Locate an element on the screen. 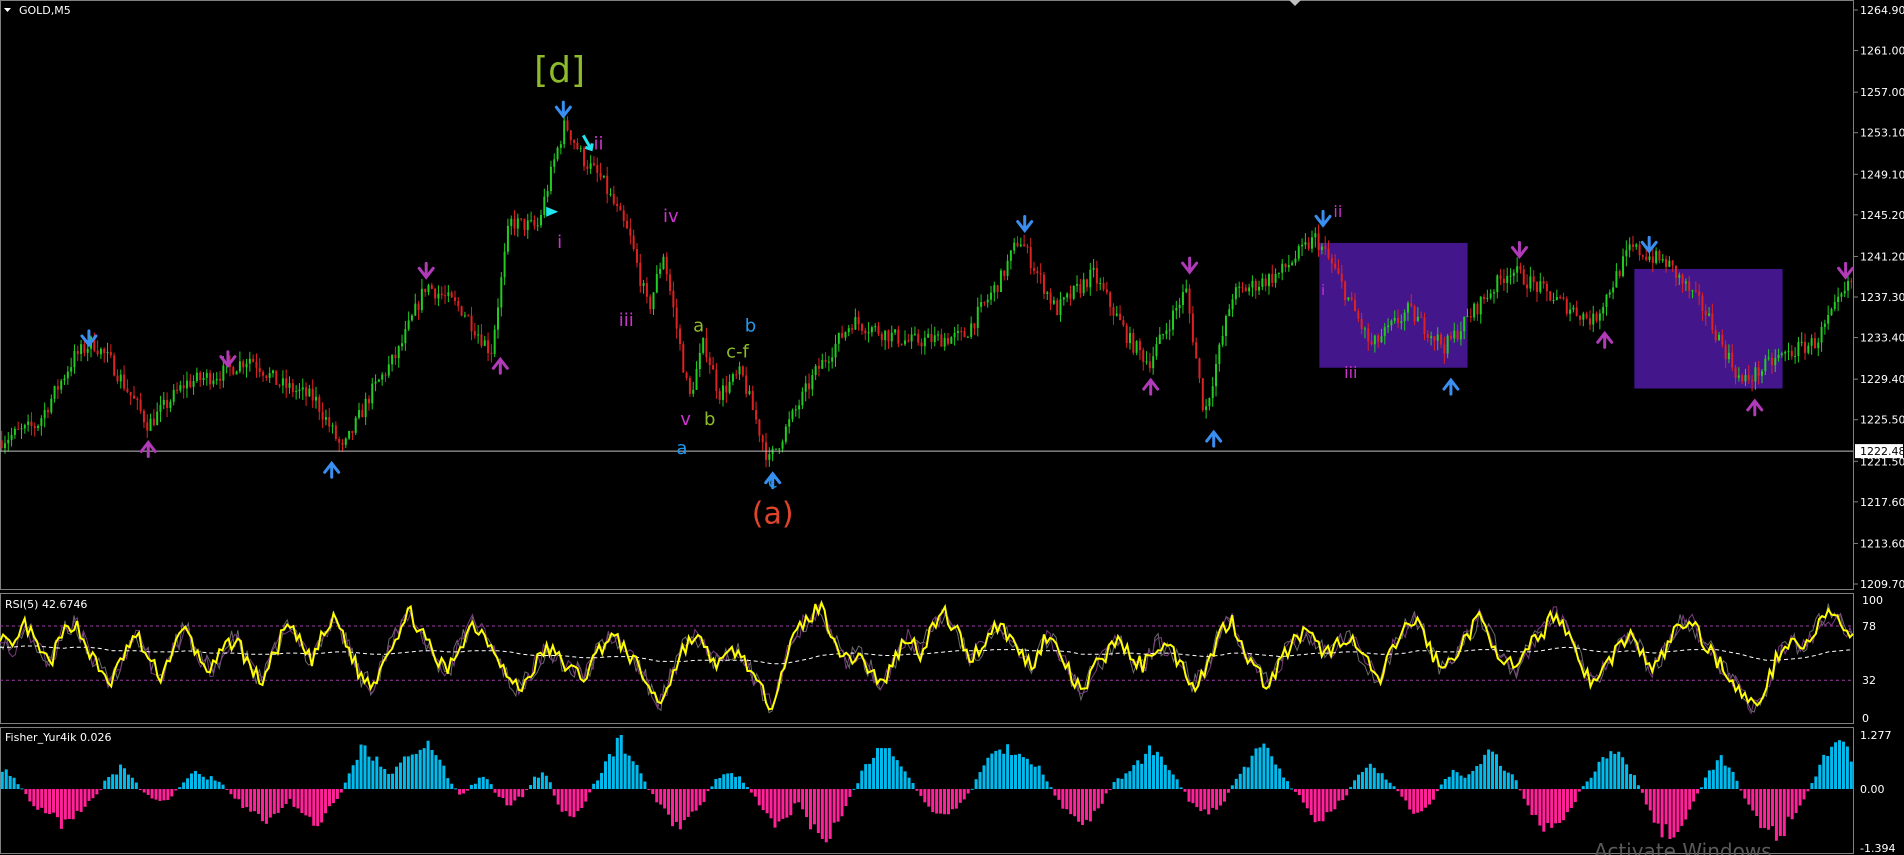  wave-label: iv is located at coordinates (671, 216).